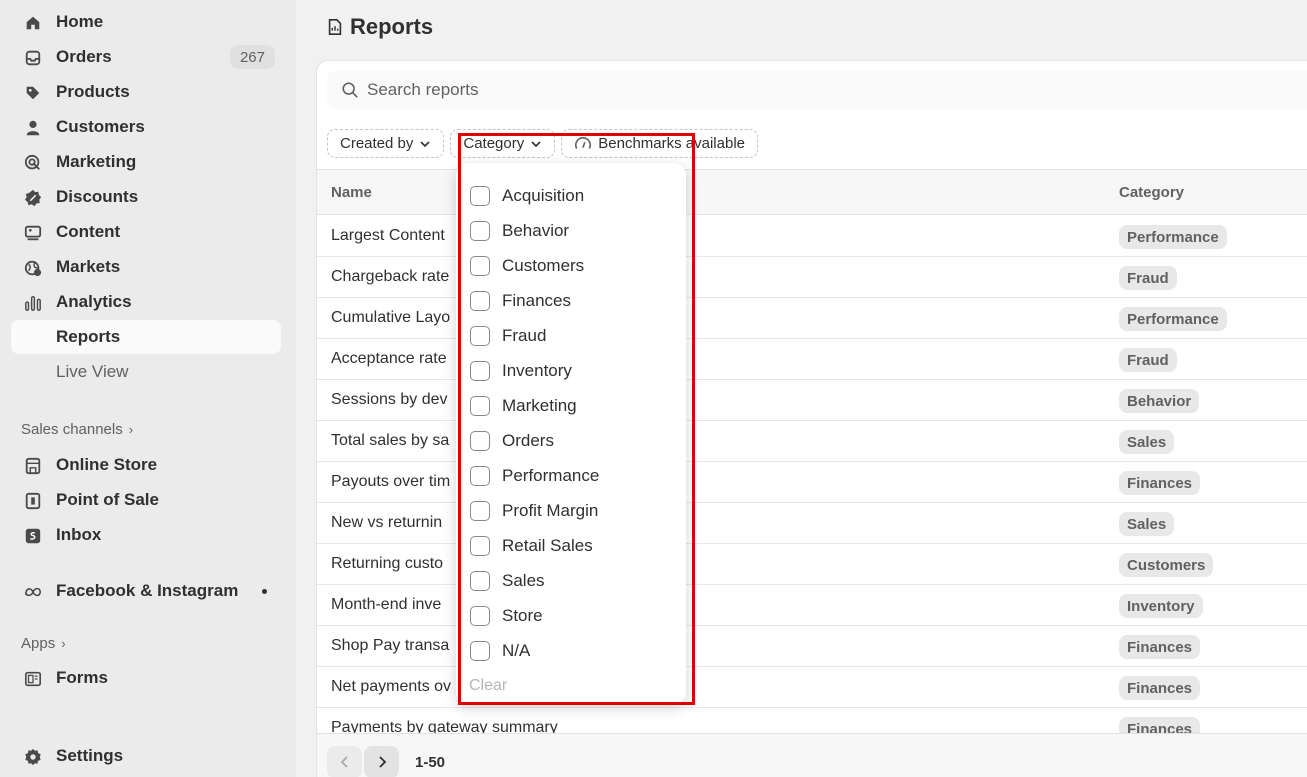 This screenshot has width=1307, height=777. What do you see at coordinates (146, 756) in the screenshot?
I see `nav-settings: Settings` at bounding box center [146, 756].